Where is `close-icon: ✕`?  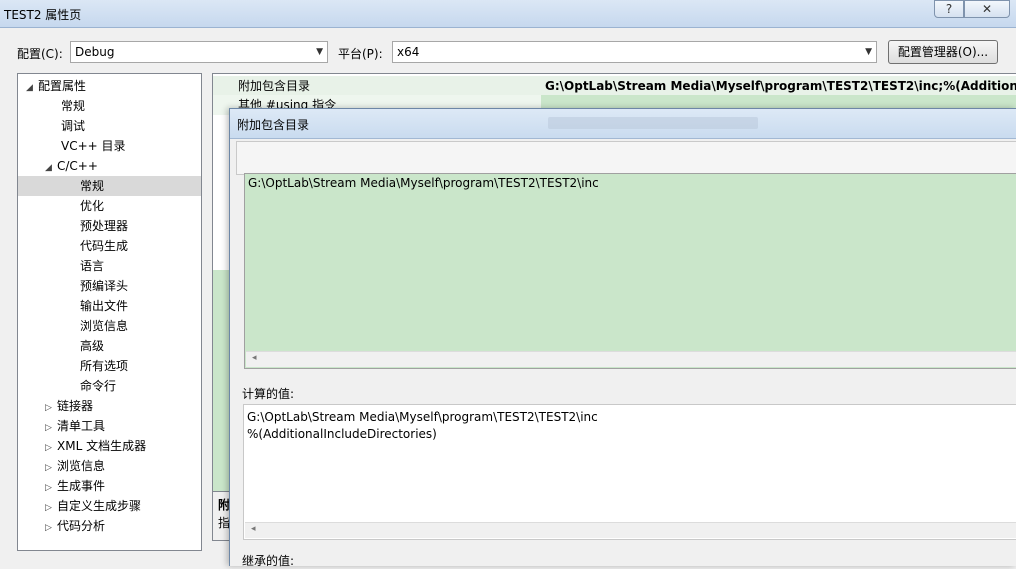 close-icon: ✕ is located at coordinates (987, 9).